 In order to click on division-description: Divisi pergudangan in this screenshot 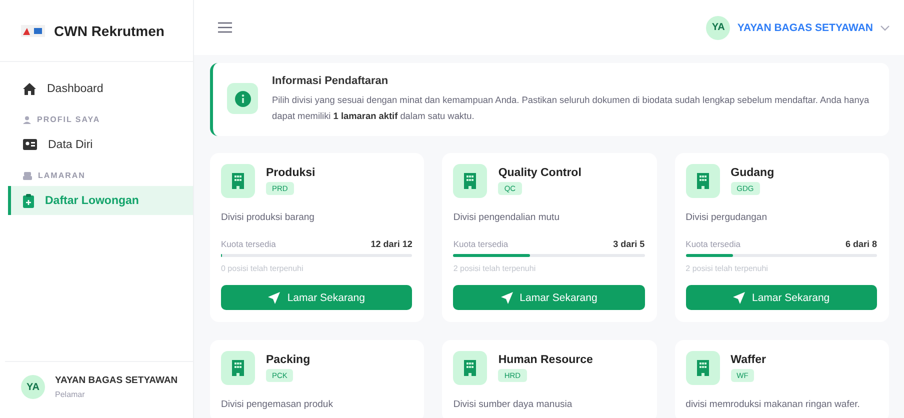, I will do `click(727, 217)`.